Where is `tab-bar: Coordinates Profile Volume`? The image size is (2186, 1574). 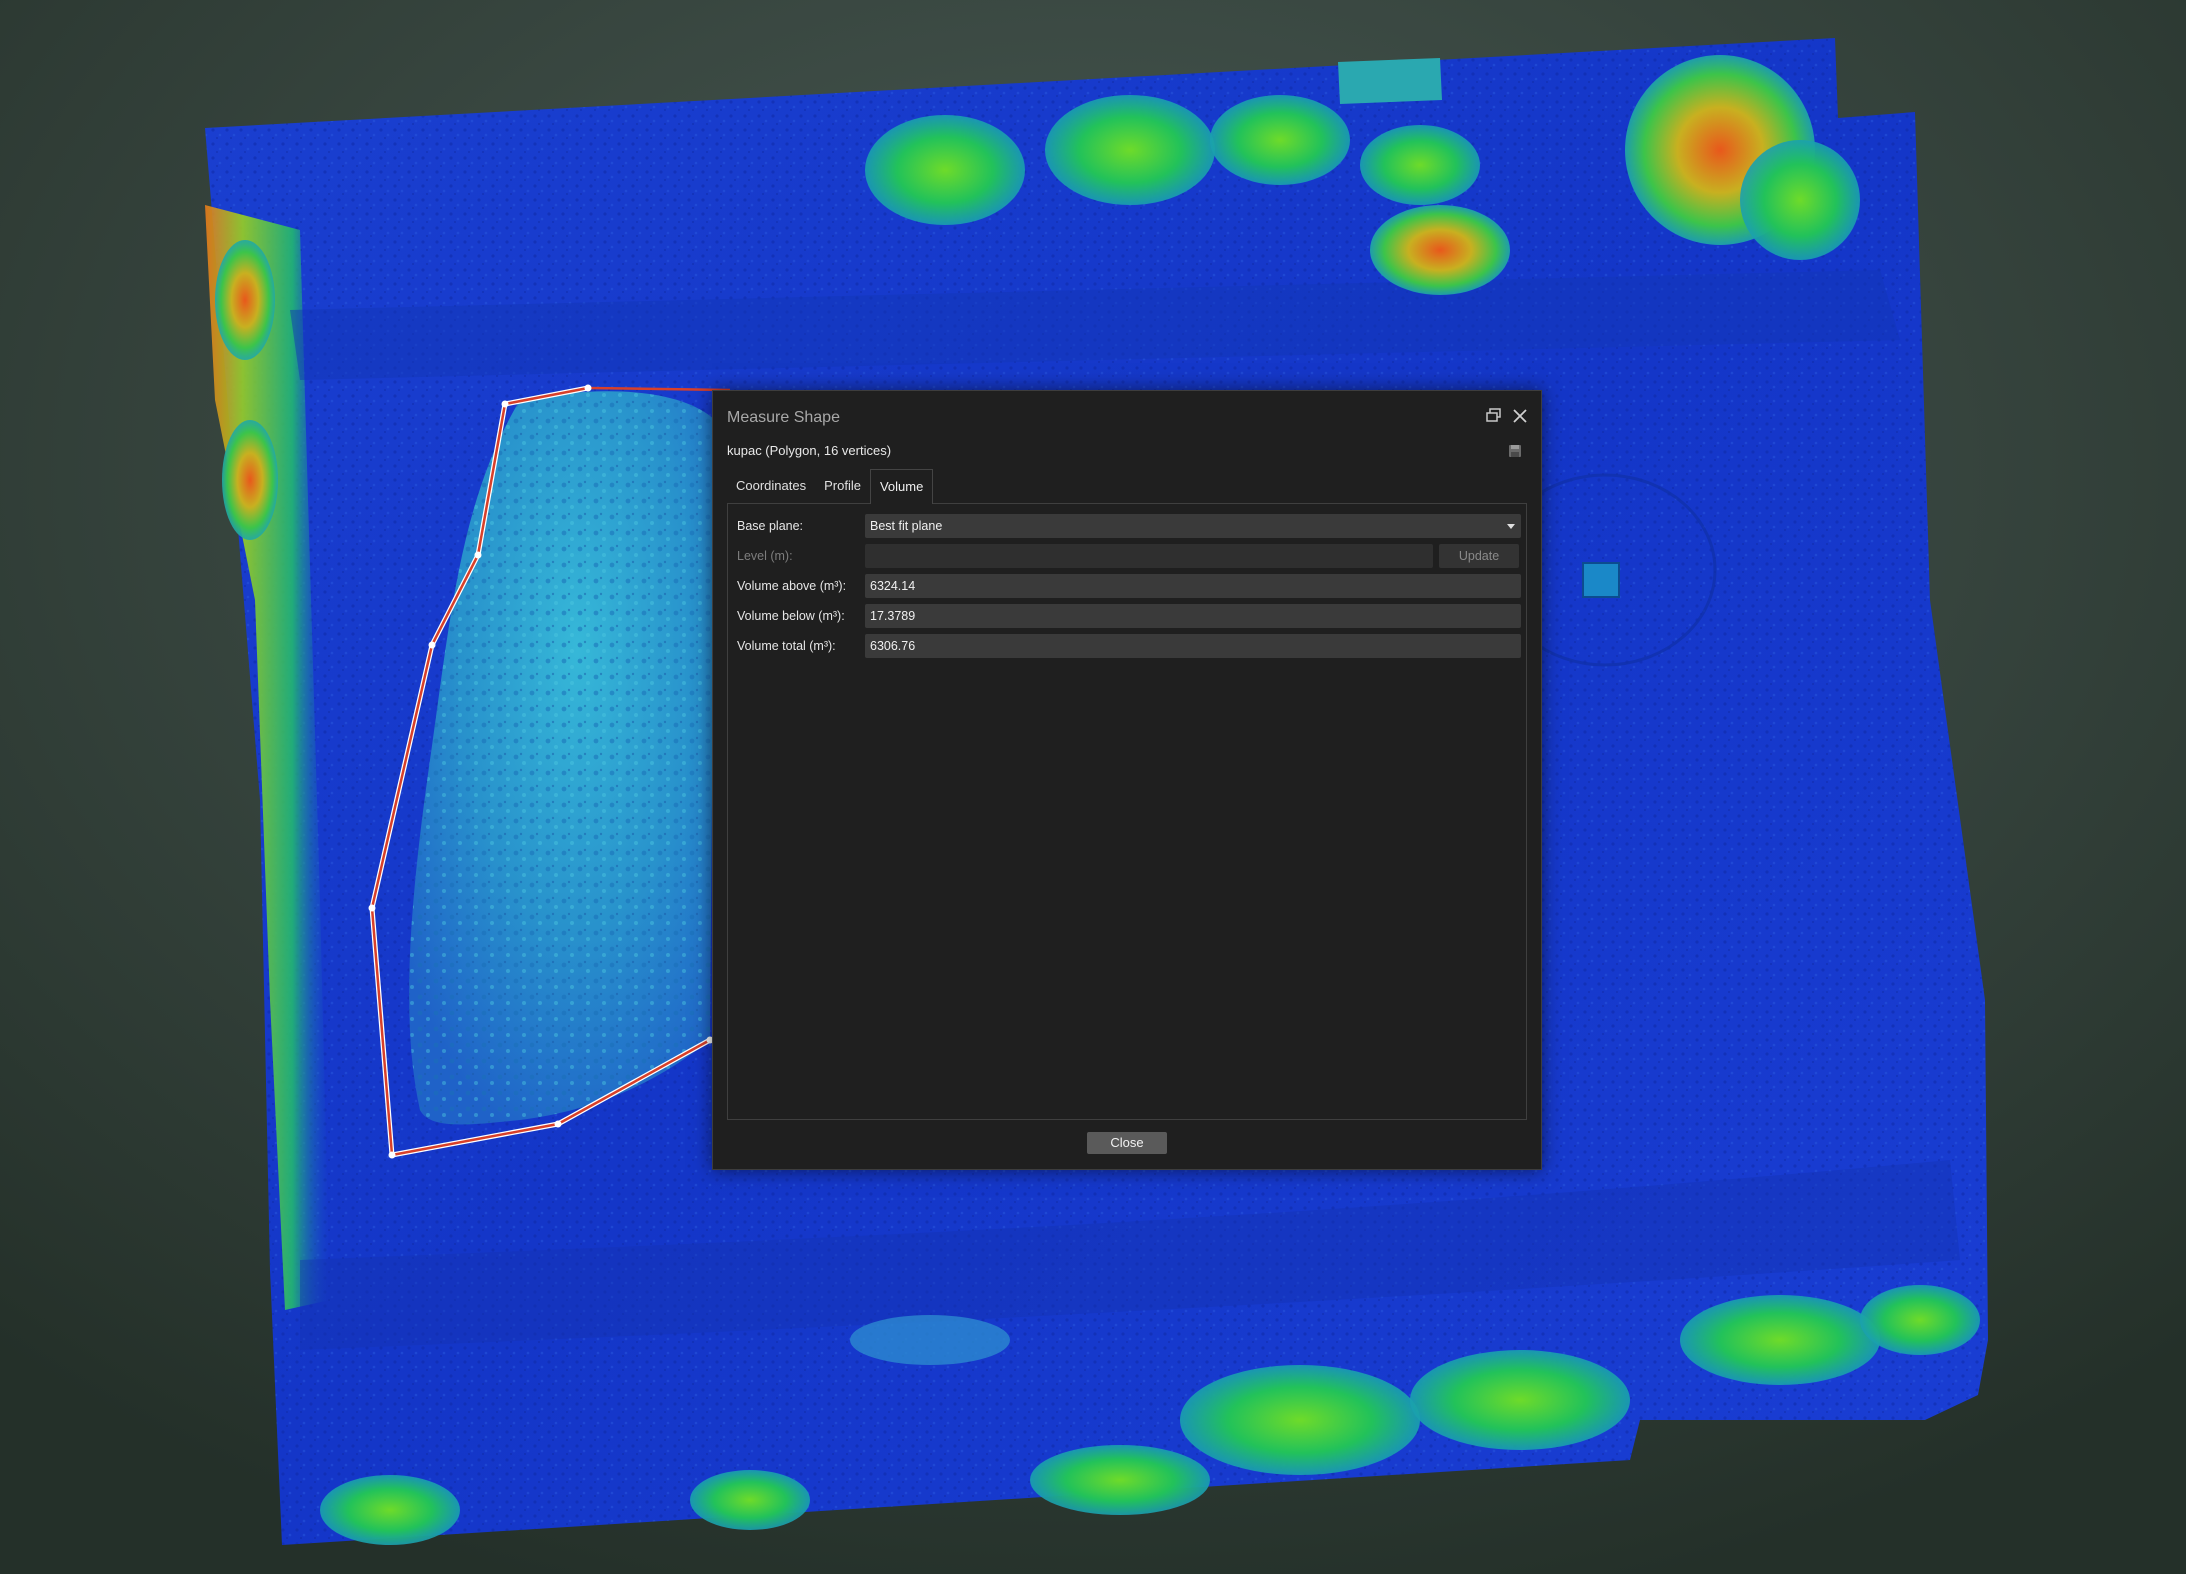 tab-bar: Coordinates Profile Volume is located at coordinates (830, 486).